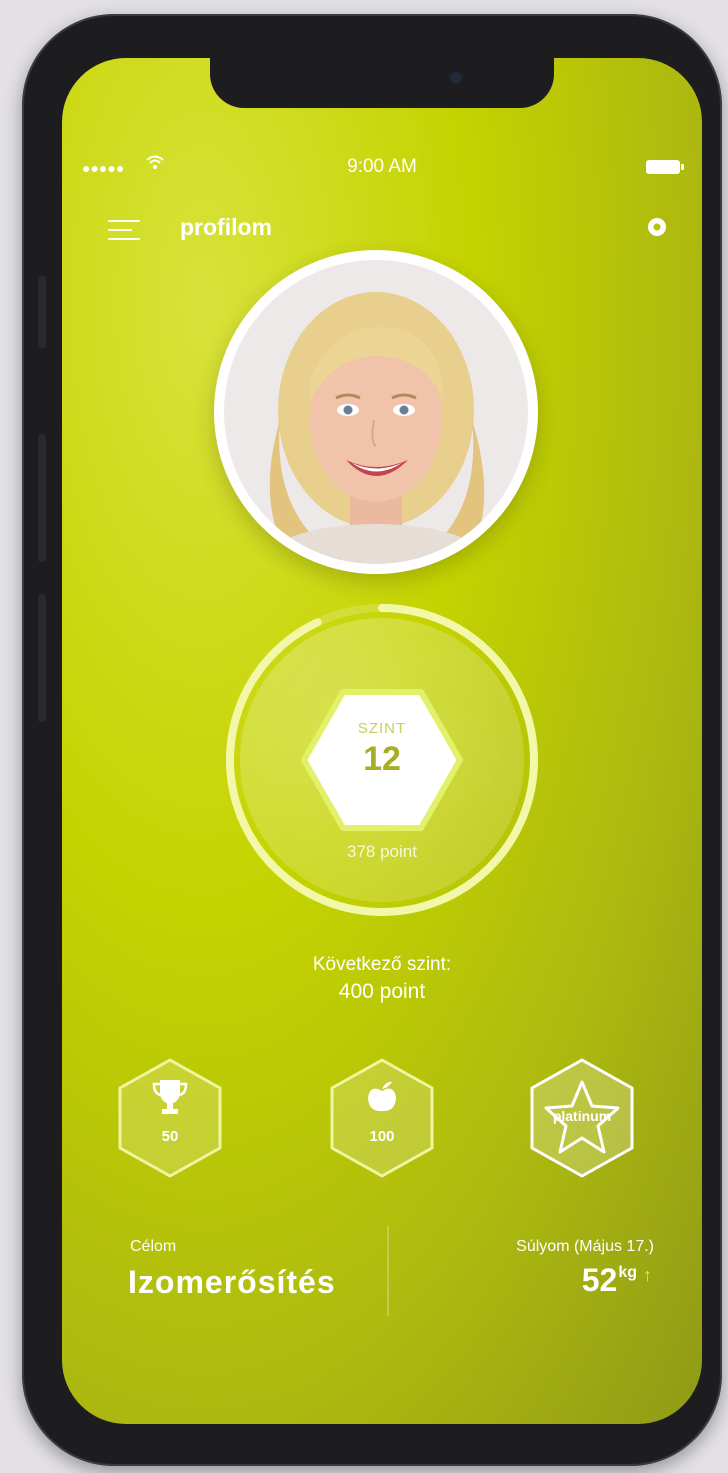  I want to click on avatar, so click(376, 412).